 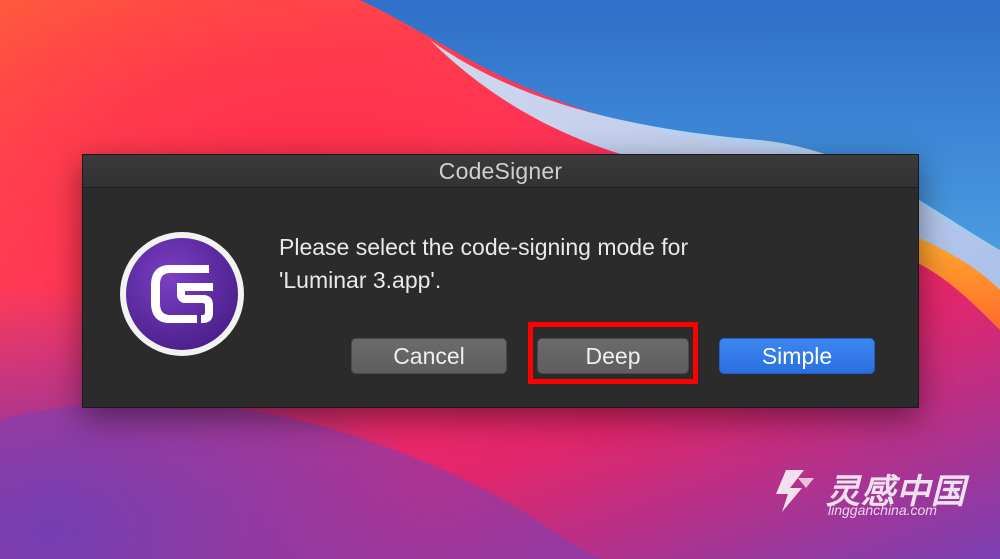 What do you see at coordinates (882, 510) in the screenshot?
I see `watermark-url: lingganchina.com` at bounding box center [882, 510].